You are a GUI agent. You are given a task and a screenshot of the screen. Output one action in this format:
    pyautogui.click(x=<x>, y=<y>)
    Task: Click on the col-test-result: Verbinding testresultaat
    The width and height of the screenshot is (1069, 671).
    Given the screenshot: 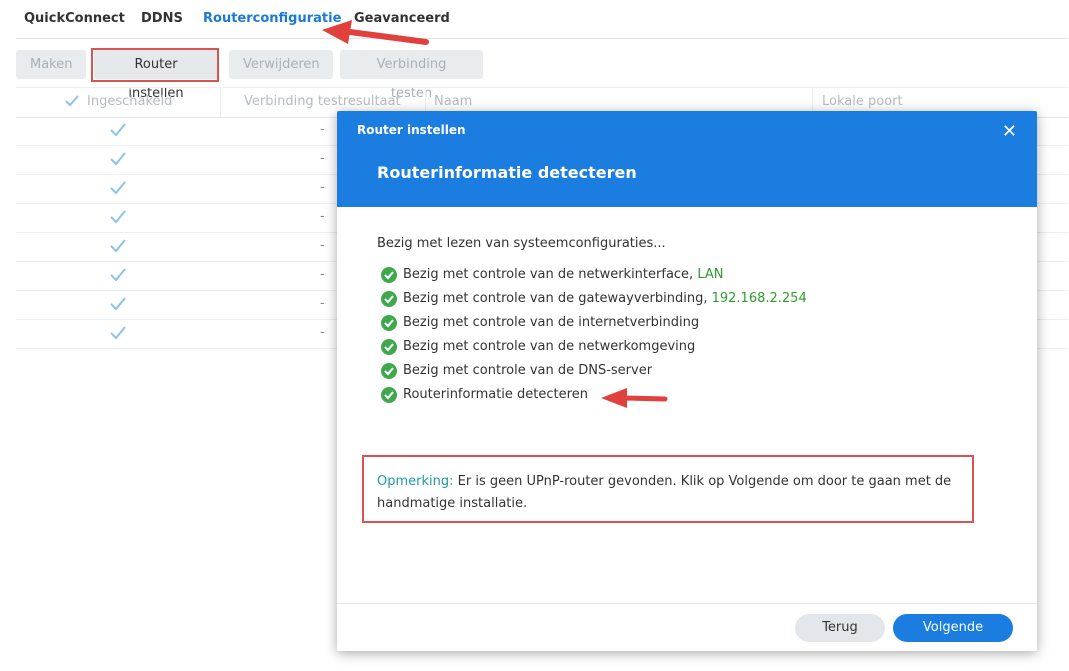 What is the action you would take?
    pyautogui.click(x=322, y=101)
    